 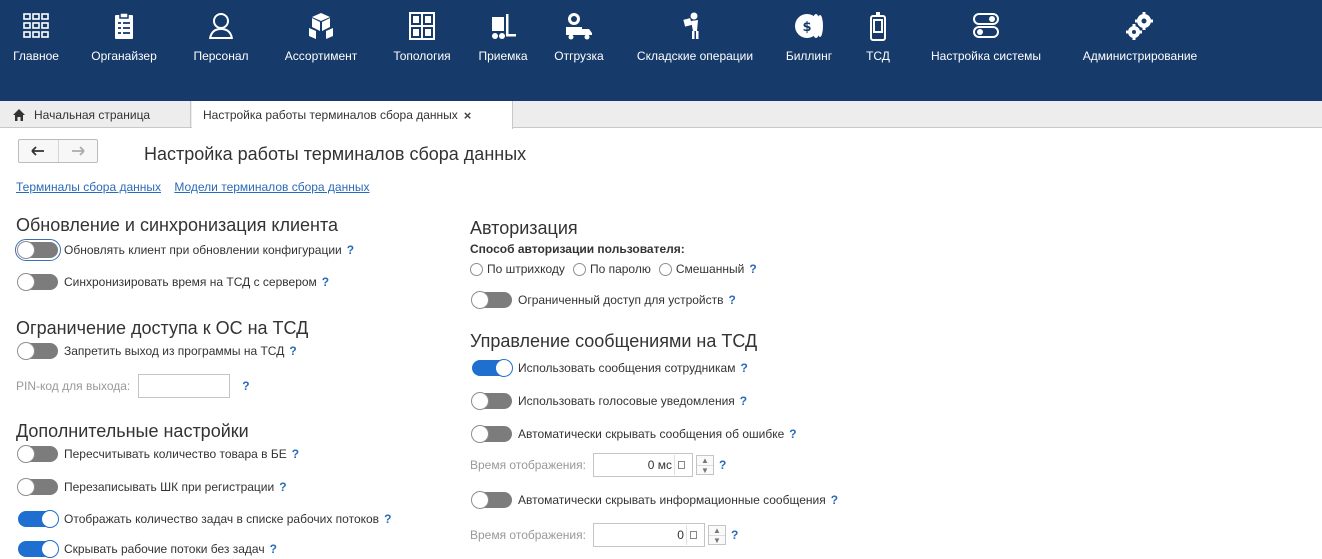 I want to click on nav-item-main: Главное, so click(x=36, y=50).